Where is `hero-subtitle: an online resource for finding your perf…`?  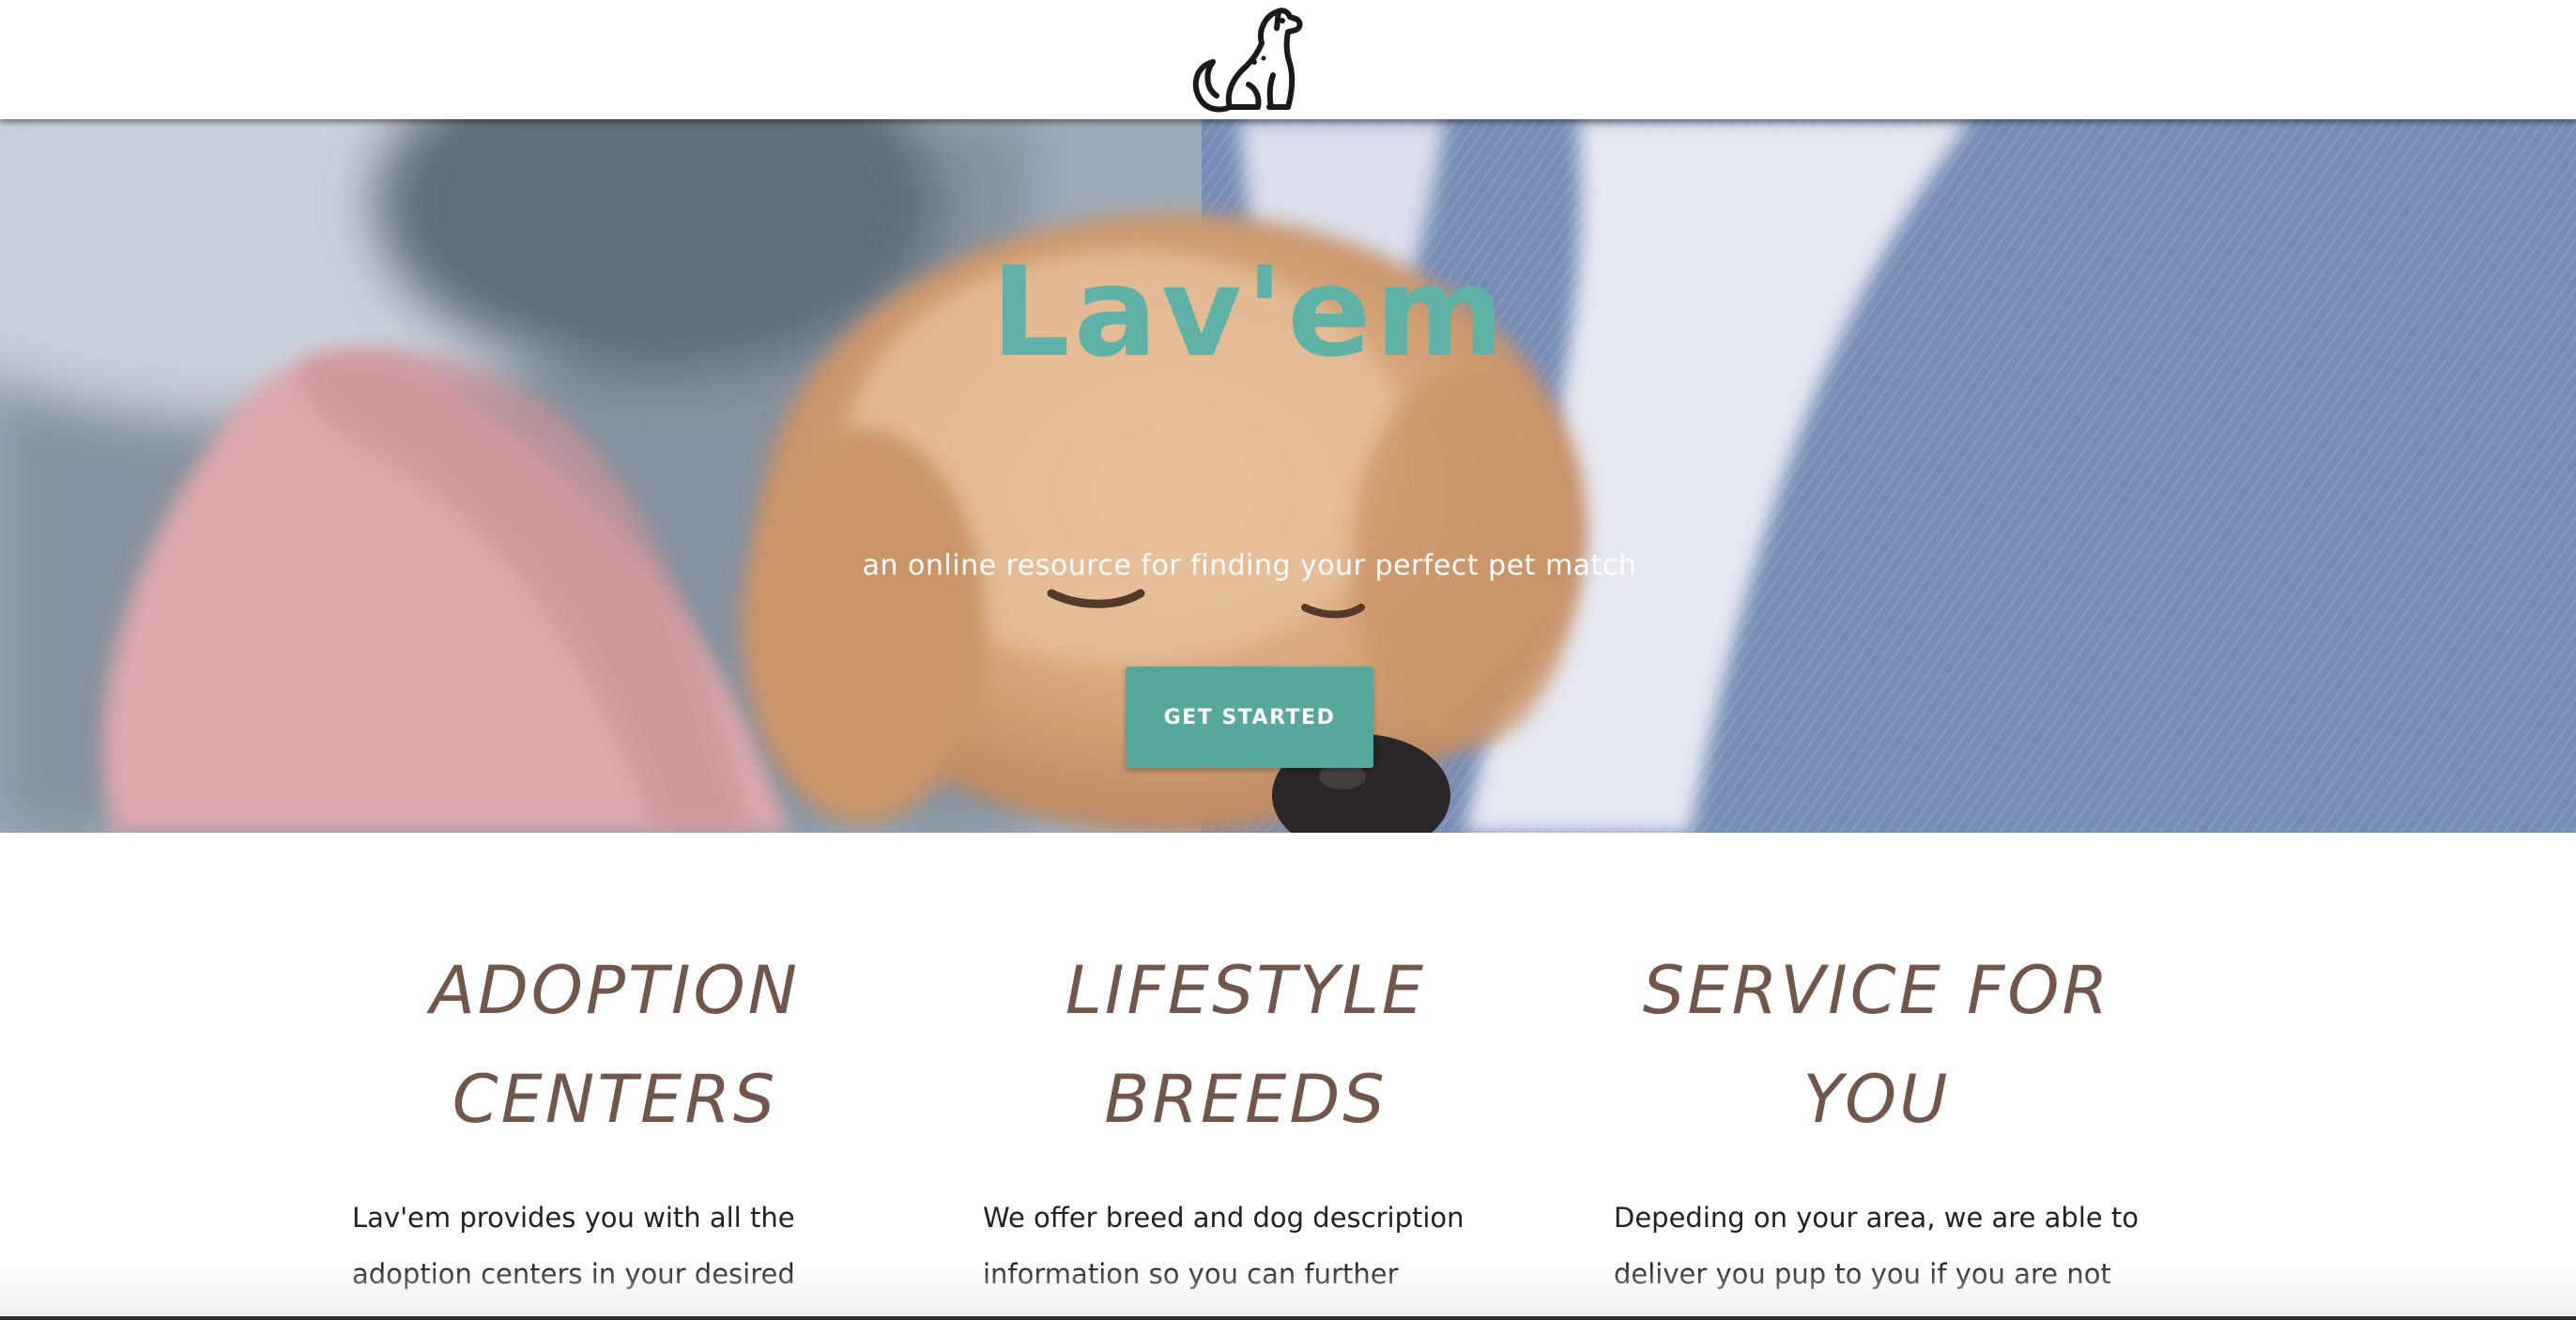 hero-subtitle: an online resource for finding your perf… is located at coordinates (1250, 565).